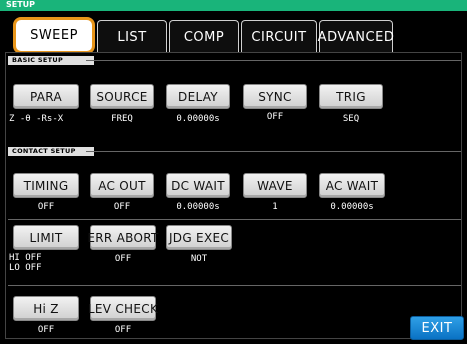 Image resolution: width=467 pixels, height=344 pixels. I want to click on lev-check-button: LEV CHECK, so click(123, 308).